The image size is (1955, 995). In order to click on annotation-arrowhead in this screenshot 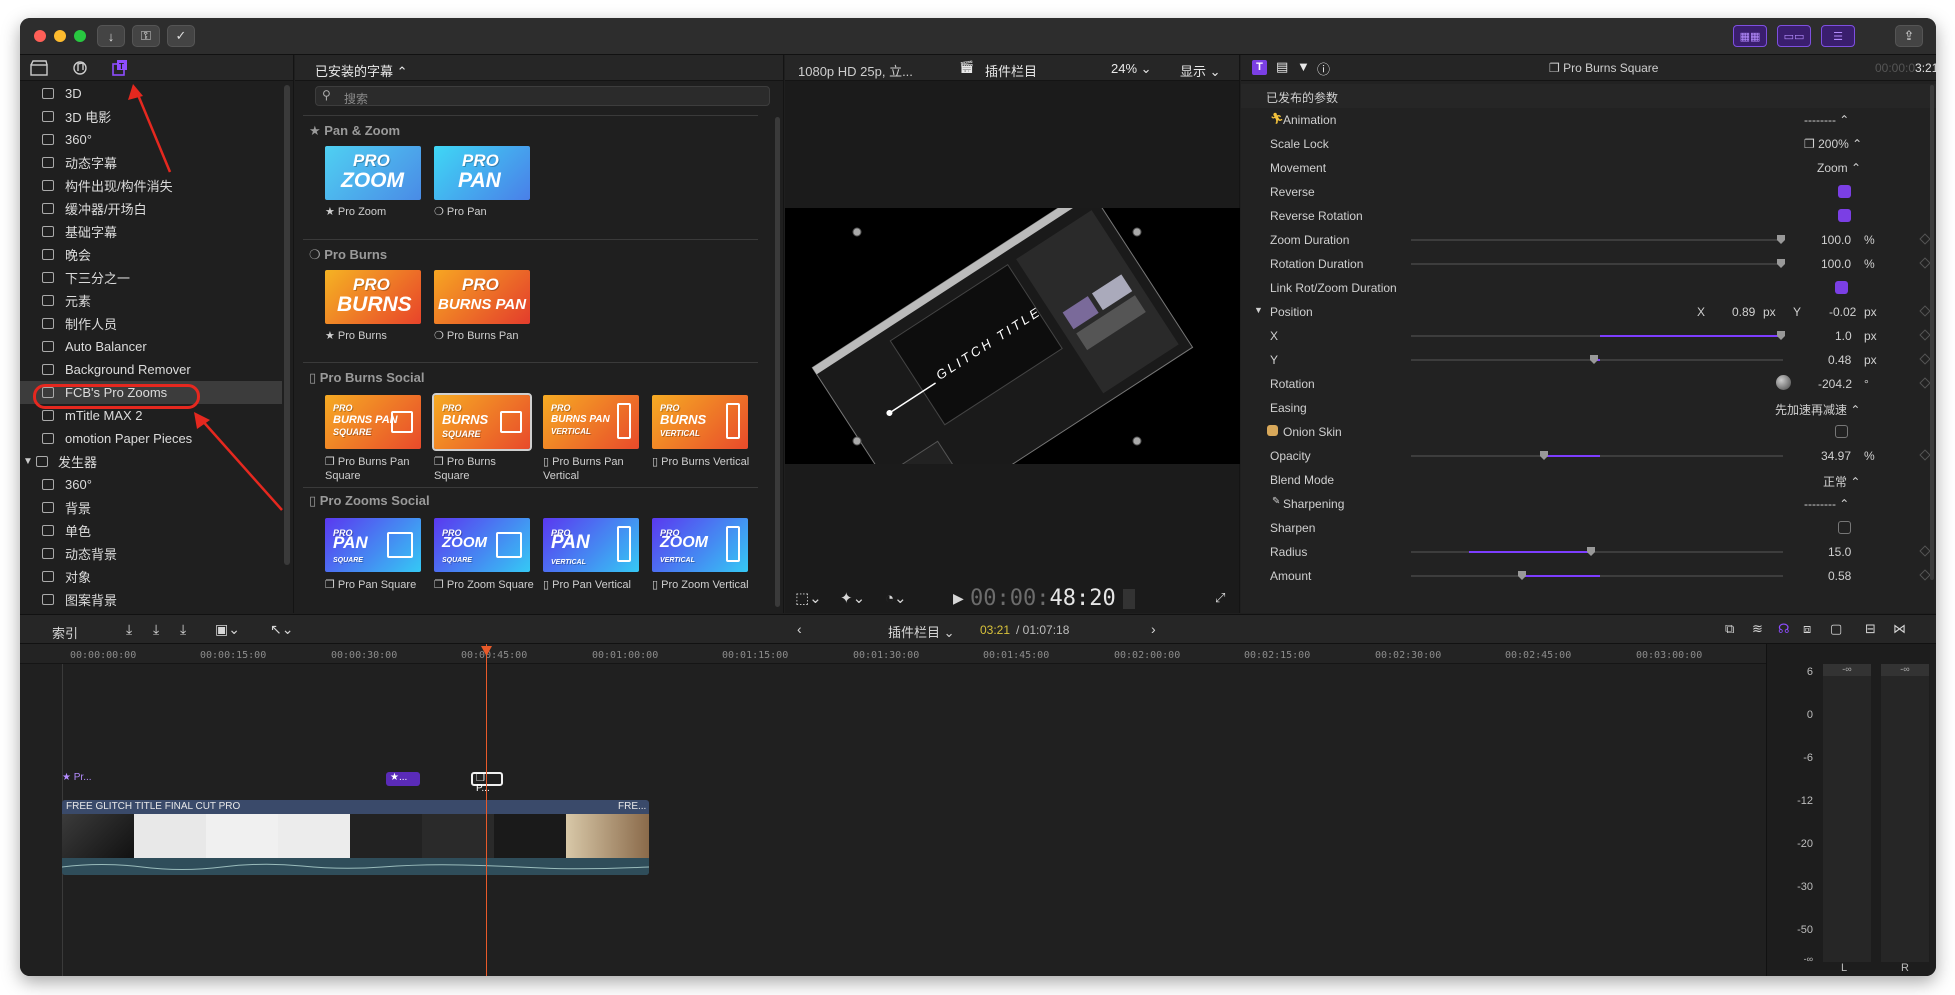, I will do `click(135, 92)`.